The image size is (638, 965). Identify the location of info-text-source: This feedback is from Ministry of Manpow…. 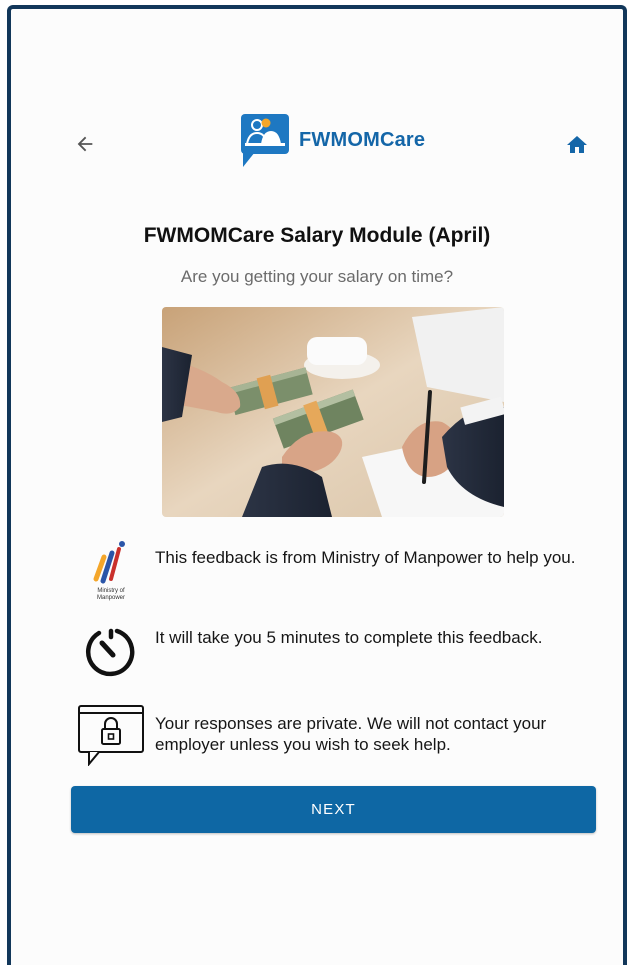
(365, 557).